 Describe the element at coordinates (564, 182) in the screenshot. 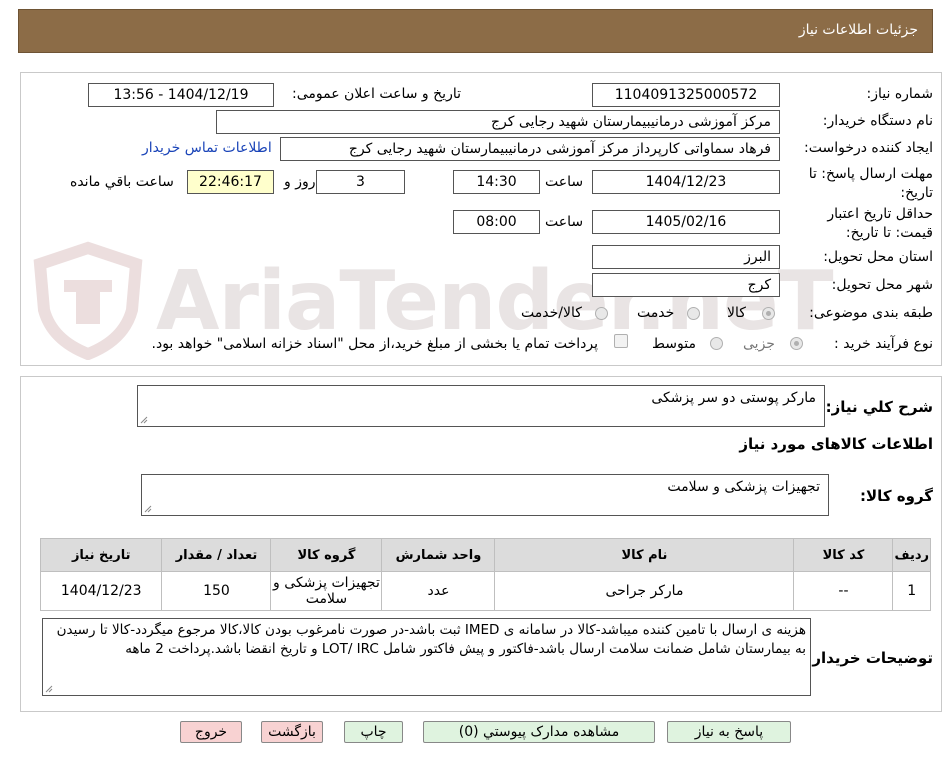

I see `deadline-time-label: ساعت` at that location.